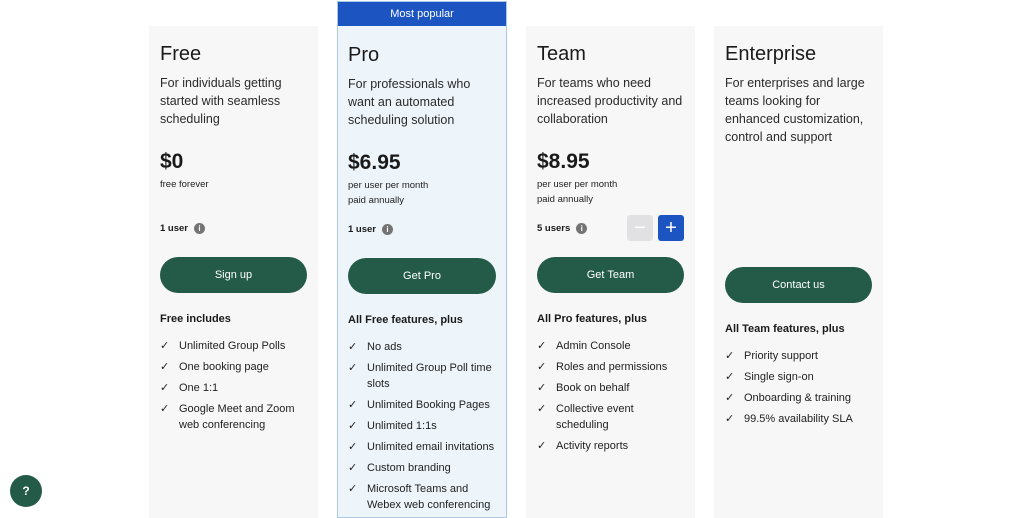 The image size is (1024, 518). I want to click on feature-item: ✓ One booking page, so click(214, 367).